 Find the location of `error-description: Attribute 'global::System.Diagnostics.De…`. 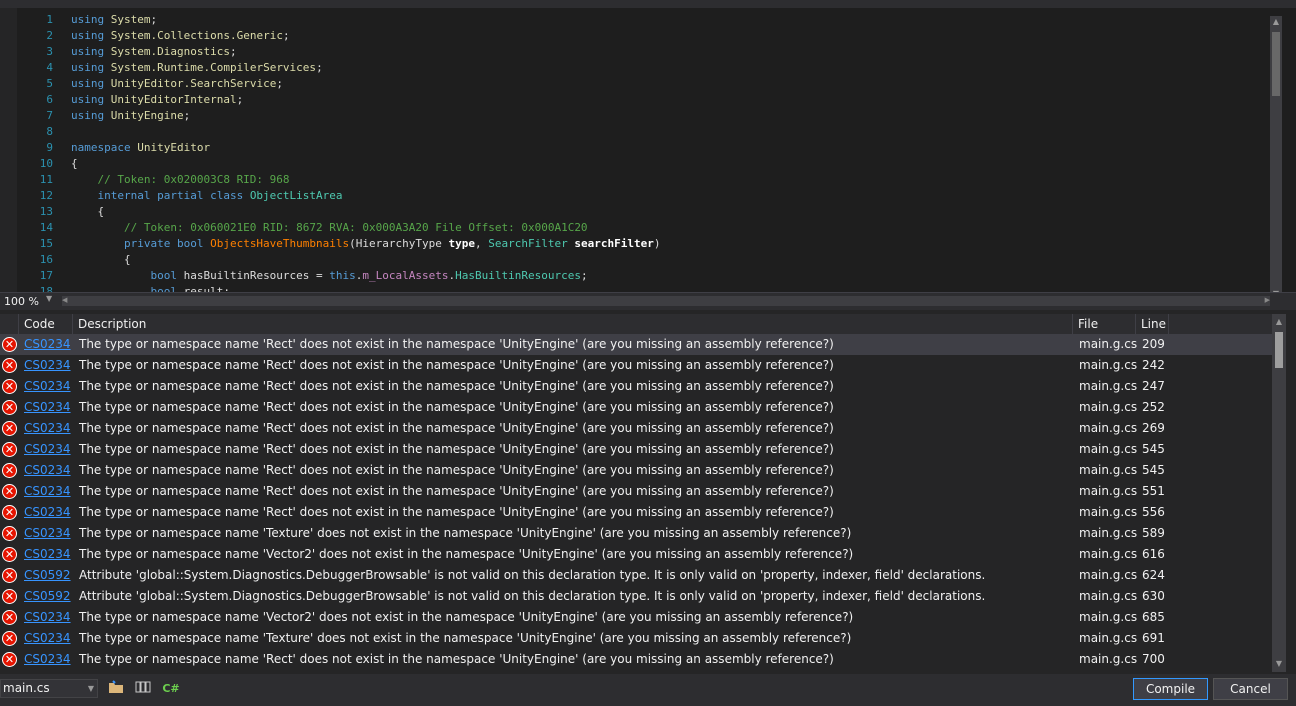

error-description: Attribute 'global::System.Diagnostics.De… is located at coordinates (532, 596).